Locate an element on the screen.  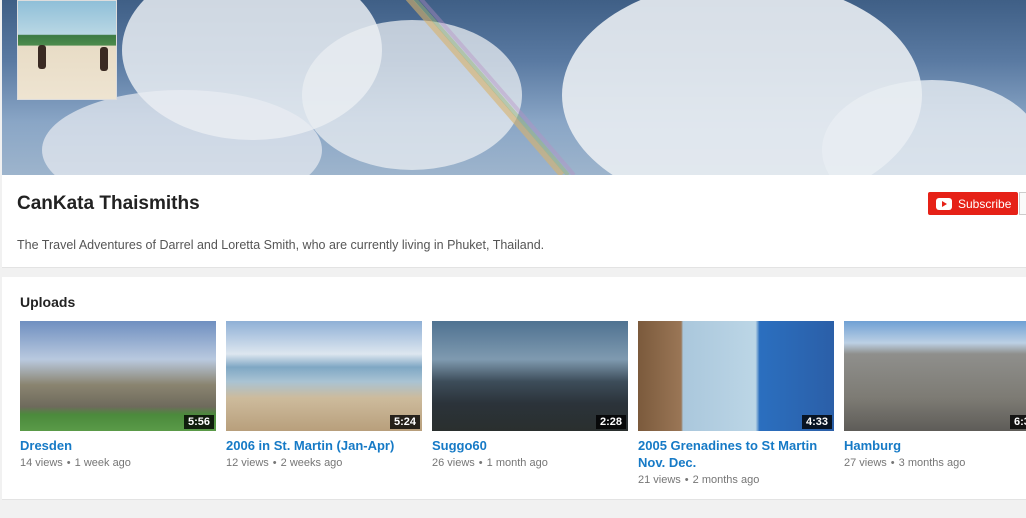
video-thumbnail: 5:56 is located at coordinates (118, 376).